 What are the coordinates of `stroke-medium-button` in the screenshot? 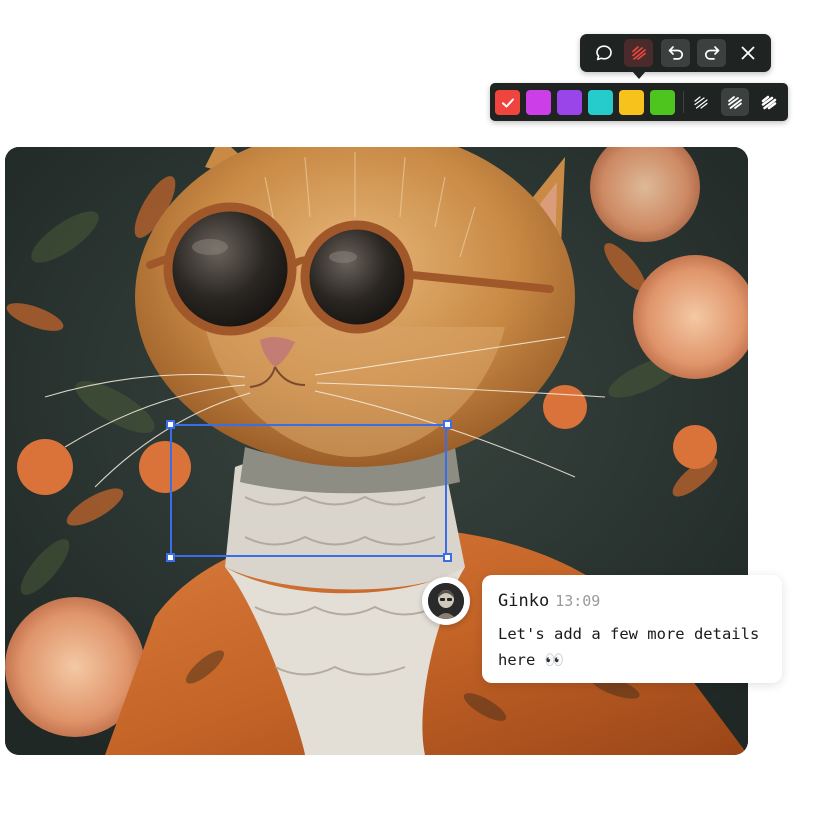 It's located at (735, 102).